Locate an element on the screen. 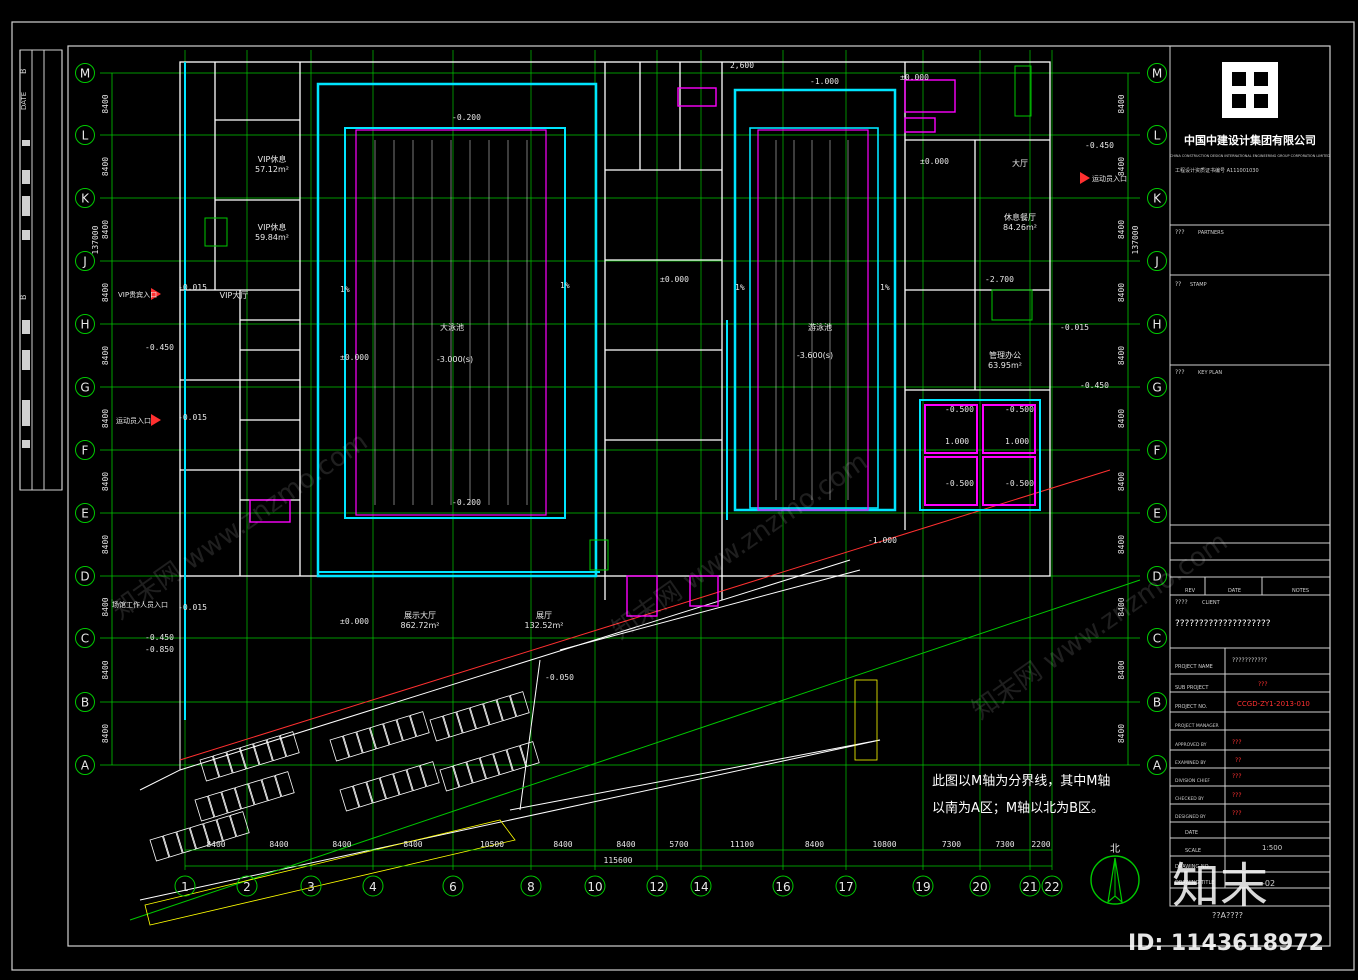 Image resolution: width=1358 pixels, height=980 pixels. level-mark: -0.450 is located at coordinates (1099, 145).